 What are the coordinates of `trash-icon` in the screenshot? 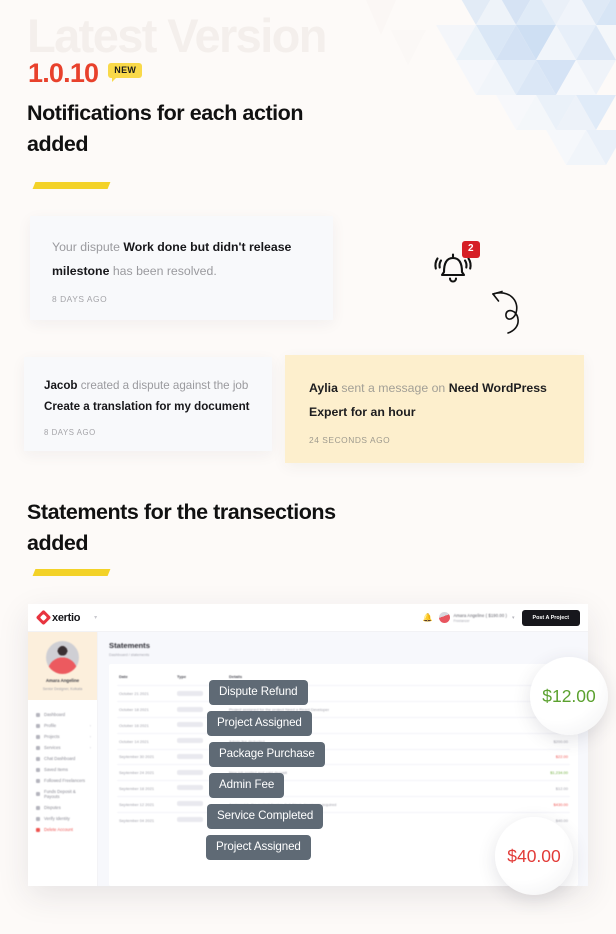 It's located at (38, 829).